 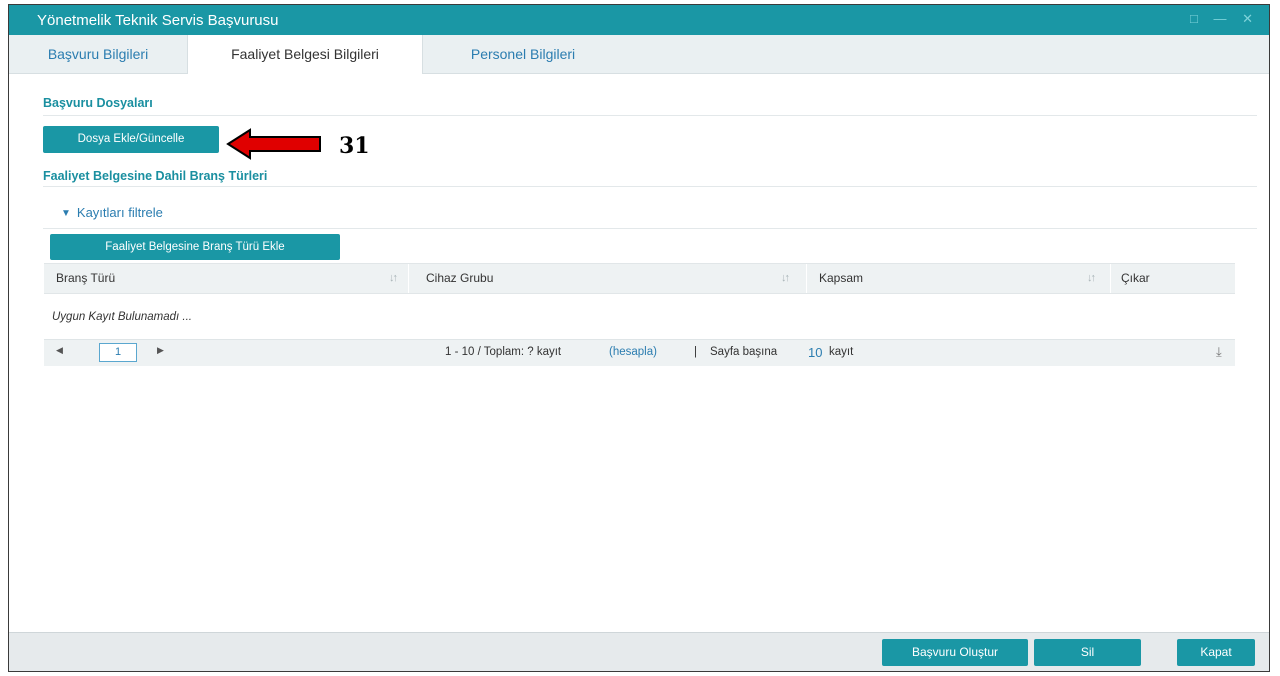 I want to click on files-section-title: Başvuru Dosyaları, so click(x=98, y=103).